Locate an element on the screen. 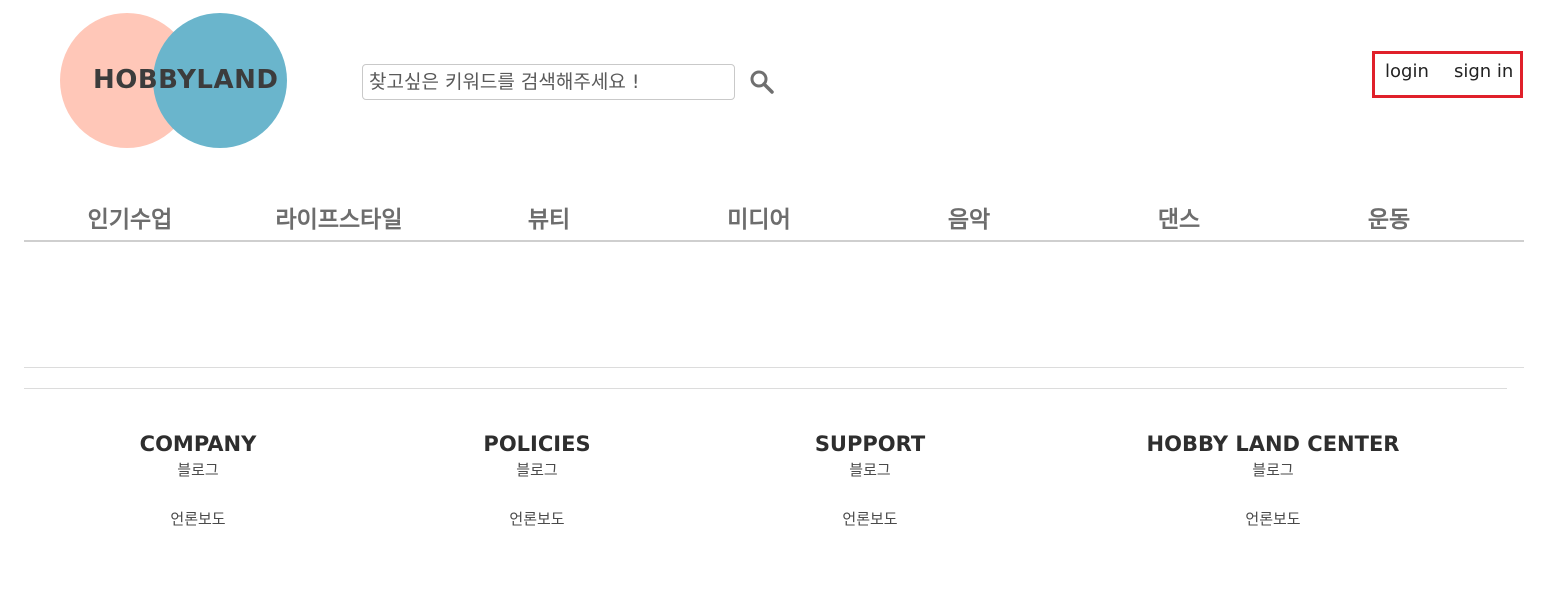 The height and width of the screenshot is (605, 1541). footer-divider is located at coordinates (765, 388).